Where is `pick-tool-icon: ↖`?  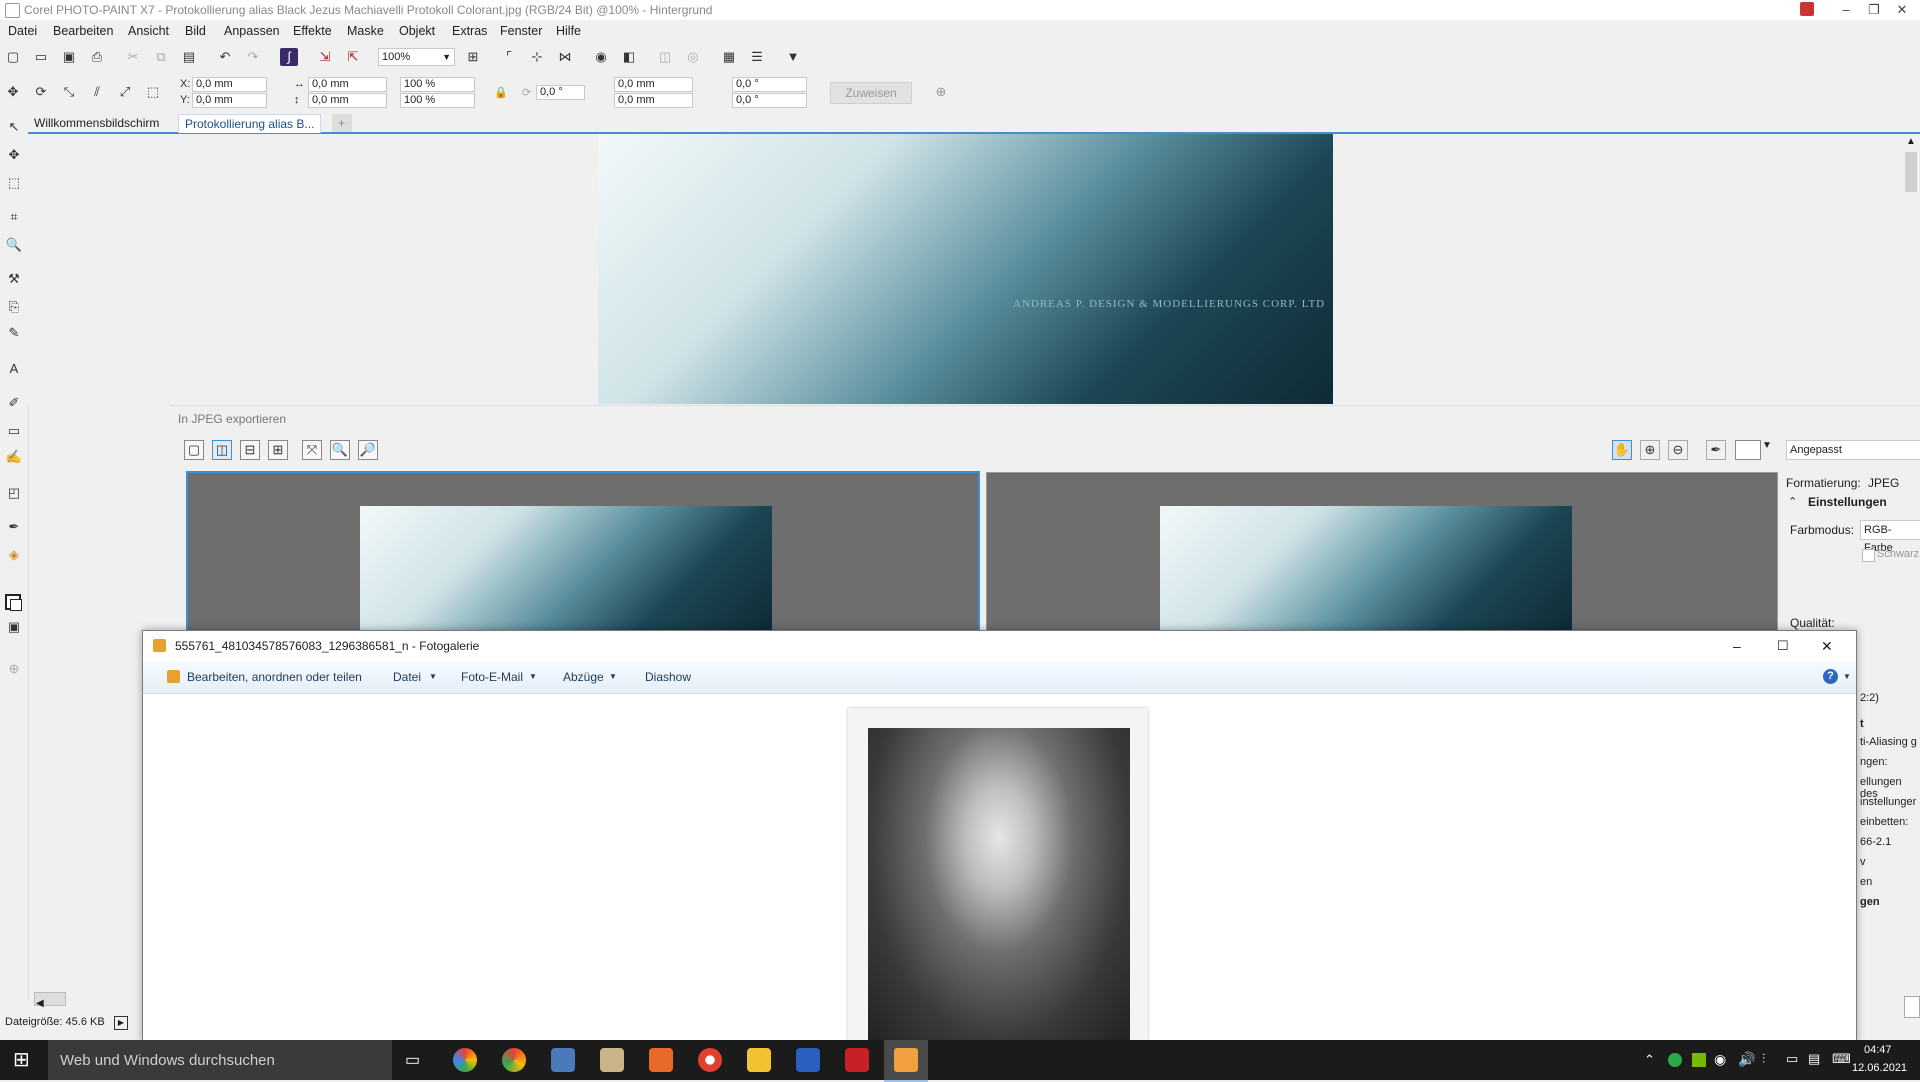 pick-tool-icon: ↖ is located at coordinates (14, 127).